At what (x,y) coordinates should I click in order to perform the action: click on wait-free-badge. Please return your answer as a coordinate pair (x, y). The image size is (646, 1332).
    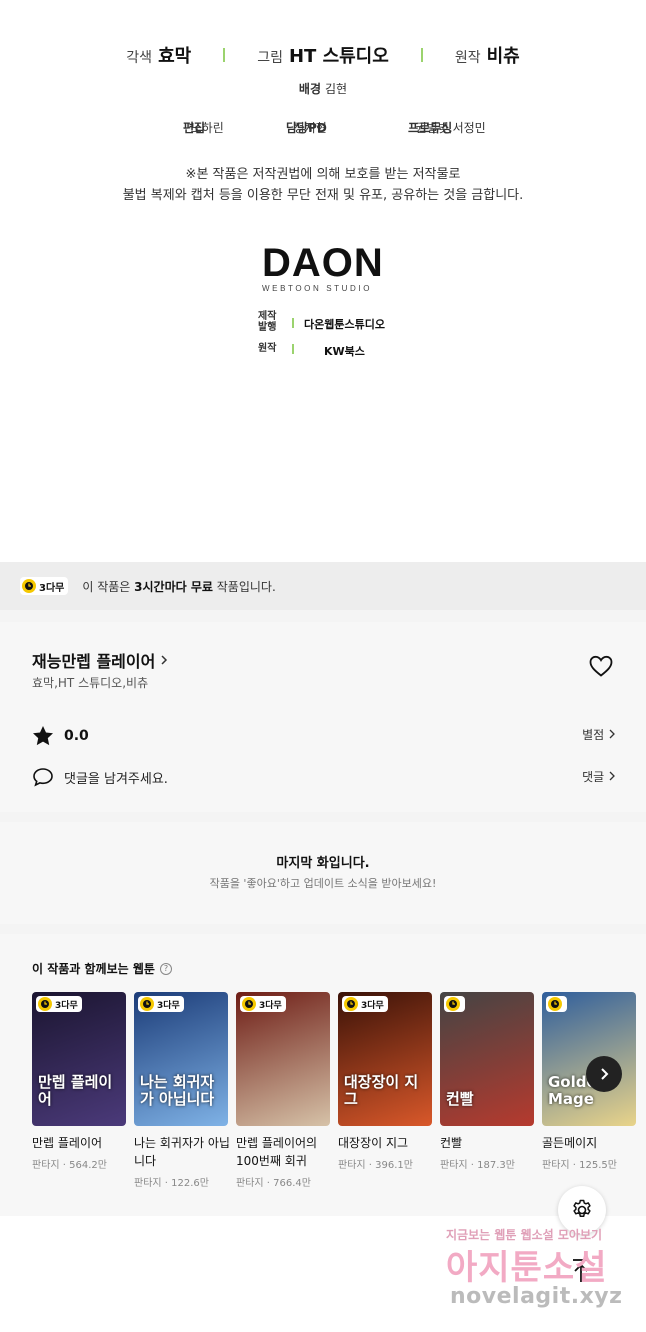
    Looking at the image, I should click on (454, 1004).